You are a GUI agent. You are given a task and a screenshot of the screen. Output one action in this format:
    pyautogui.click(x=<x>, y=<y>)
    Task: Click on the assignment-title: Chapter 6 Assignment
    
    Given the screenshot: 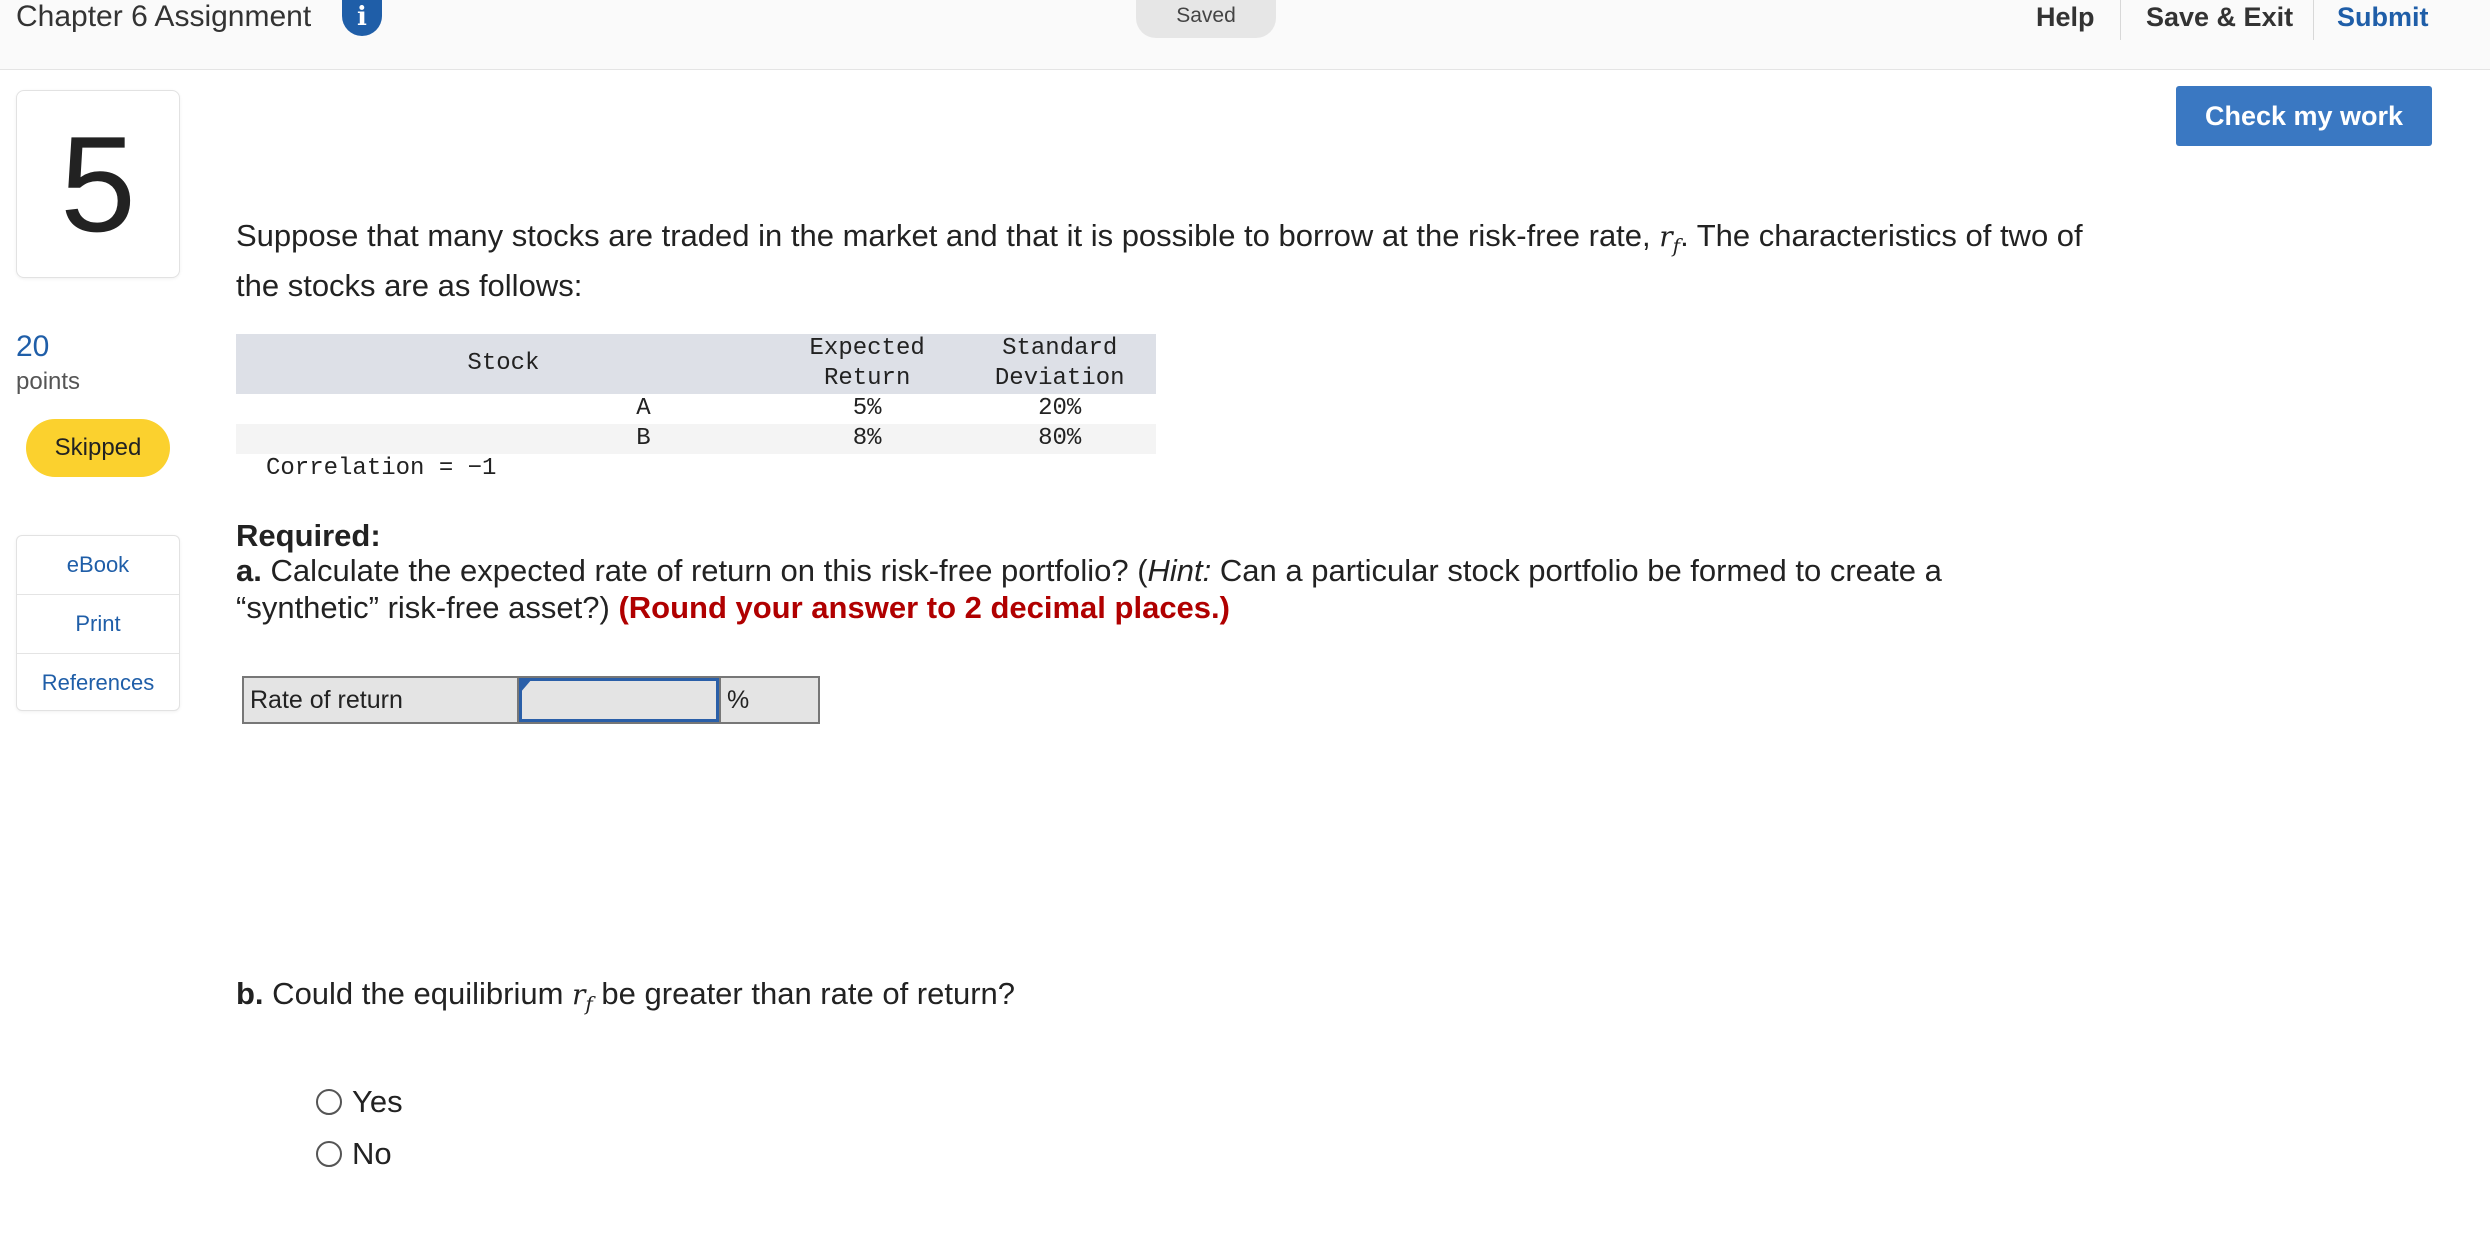 What is the action you would take?
    pyautogui.click(x=164, y=16)
    